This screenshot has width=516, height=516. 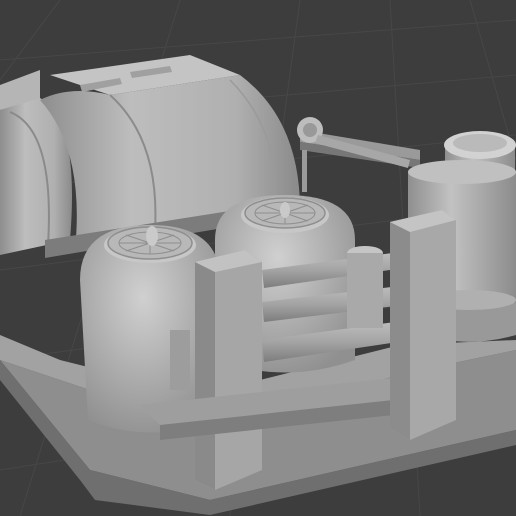 I want to click on fan-left, so click(x=150, y=243).